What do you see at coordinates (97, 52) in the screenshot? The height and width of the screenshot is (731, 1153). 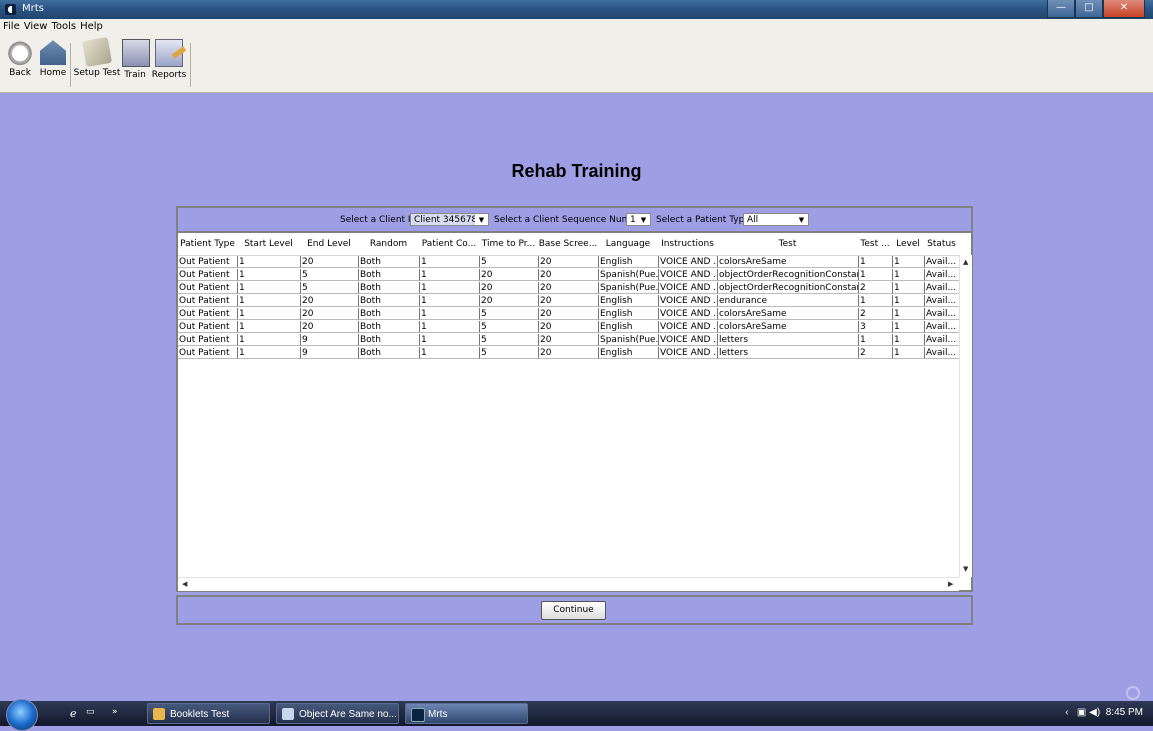 I see `setup-test-icon` at bounding box center [97, 52].